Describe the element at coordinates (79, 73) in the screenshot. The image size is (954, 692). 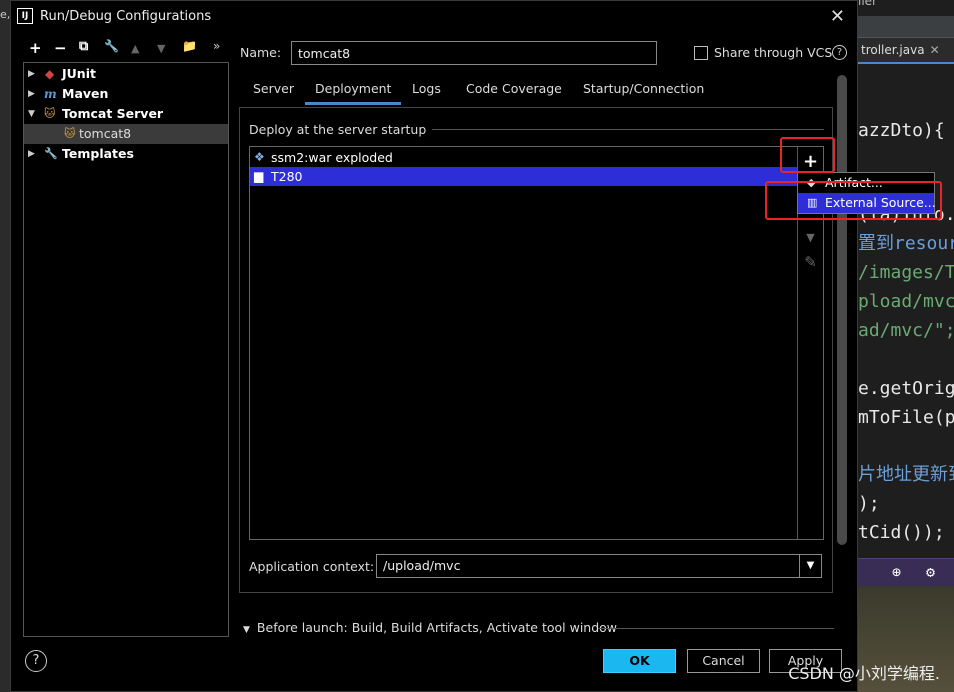
I see `tree-item-label: JUnit` at that location.